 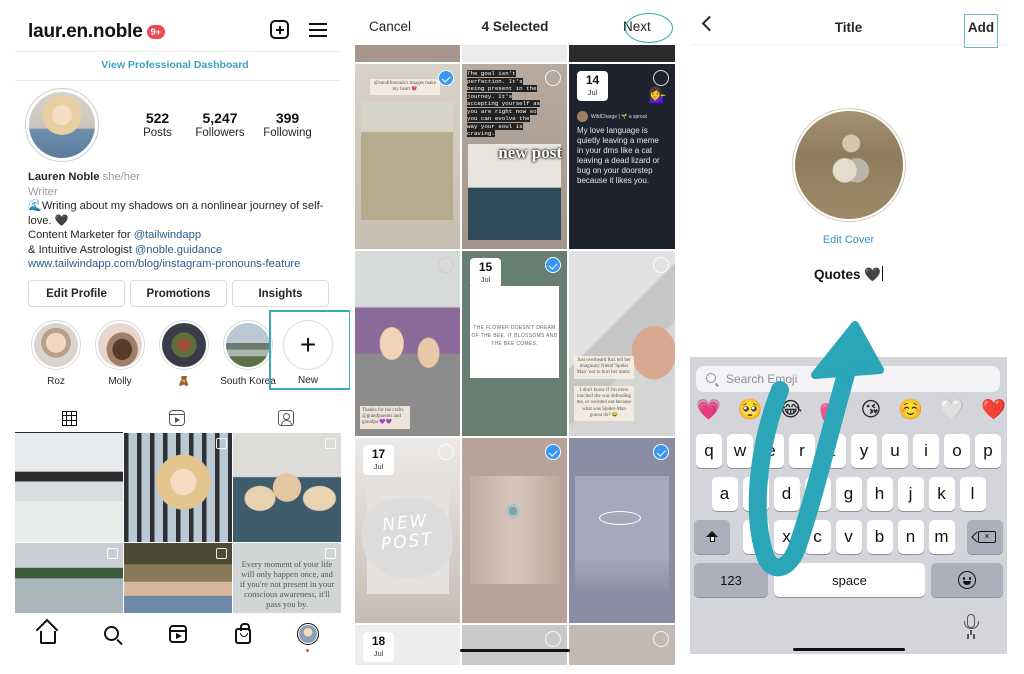 I want to click on profile-avatar, so click(x=62, y=125).